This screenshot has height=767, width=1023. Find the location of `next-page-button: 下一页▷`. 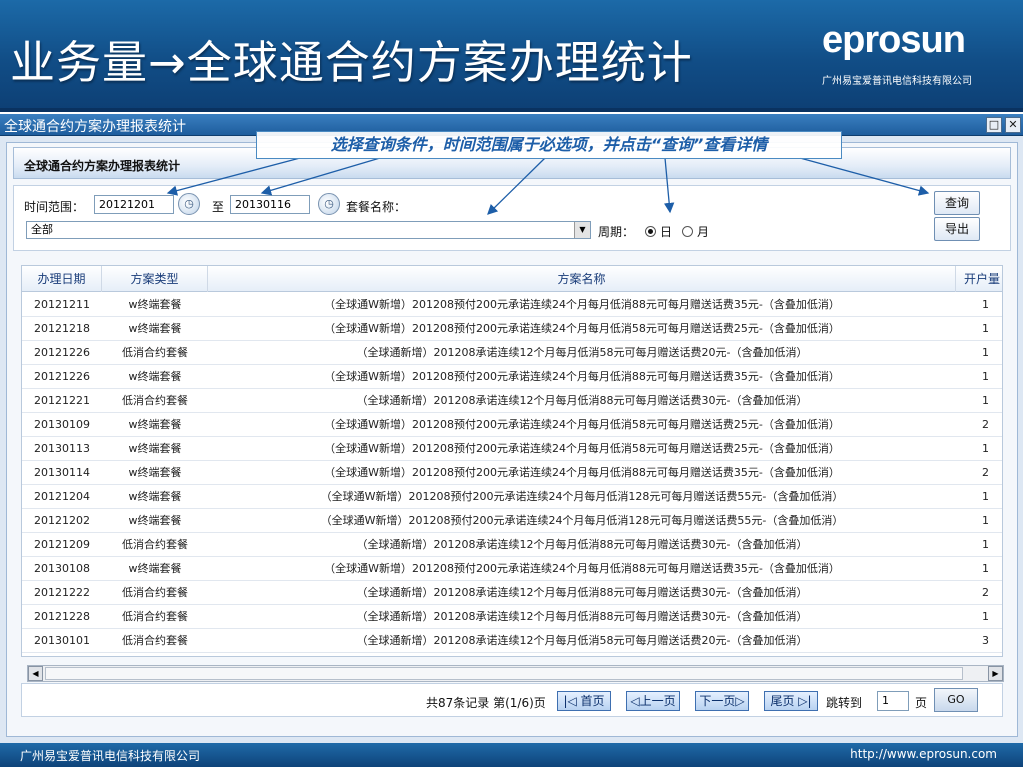

next-page-button: 下一页▷ is located at coordinates (722, 701).